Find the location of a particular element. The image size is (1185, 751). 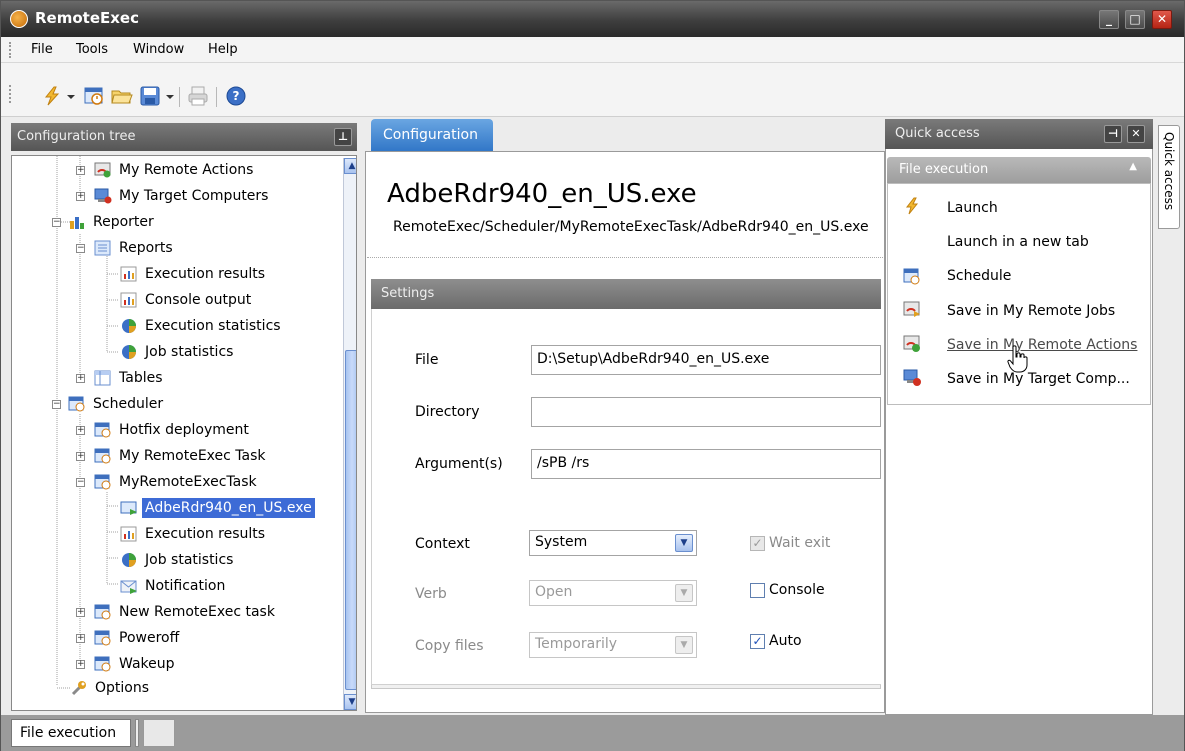

tree-item-label: My Remote Actions is located at coordinates (186, 170).